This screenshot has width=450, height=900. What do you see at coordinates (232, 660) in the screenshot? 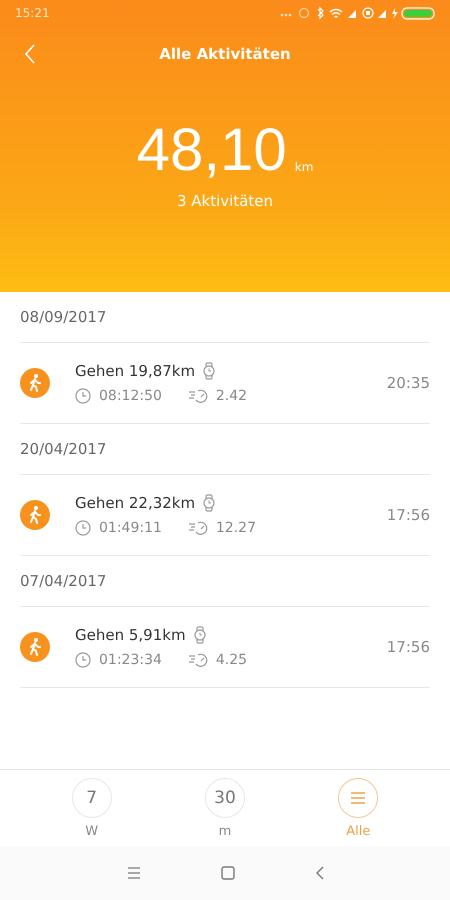
I see `activity-pace: 4.25` at bounding box center [232, 660].